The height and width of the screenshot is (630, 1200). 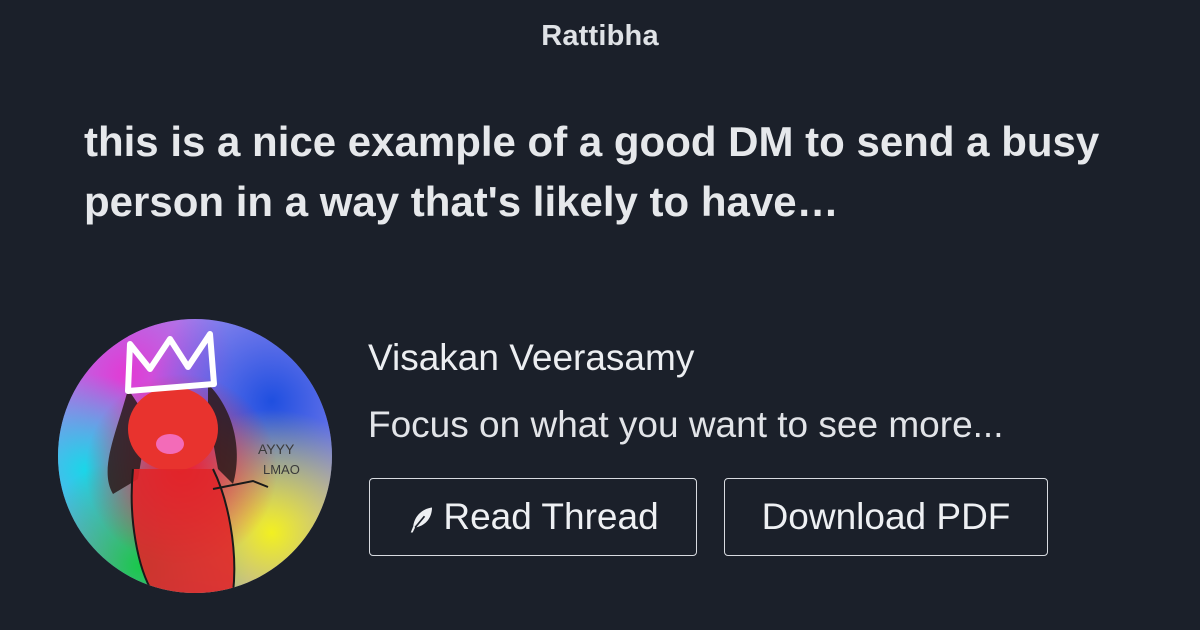 I want to click on author-name: Visakan Veerasamy, so click(x=531, y=357).